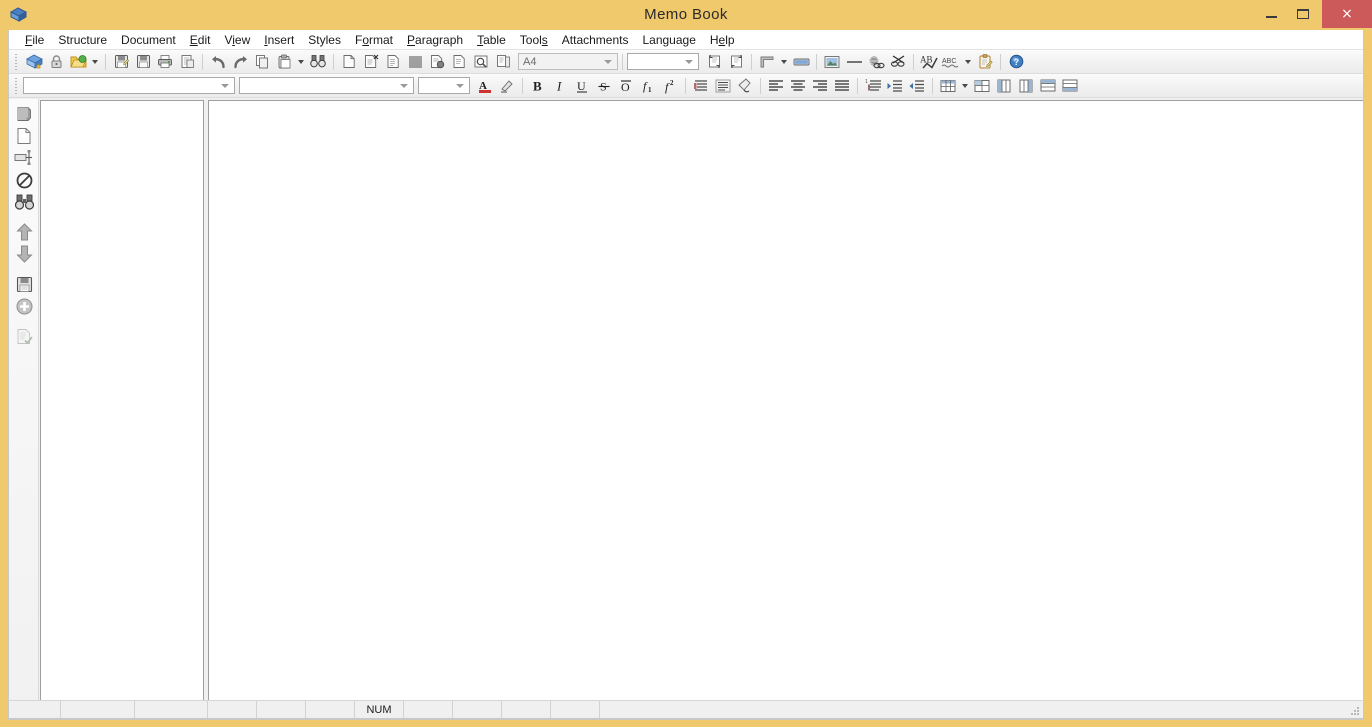 This screenshot has height=727, width=1372. I want to click on svg-text: B, so click(537, 85).